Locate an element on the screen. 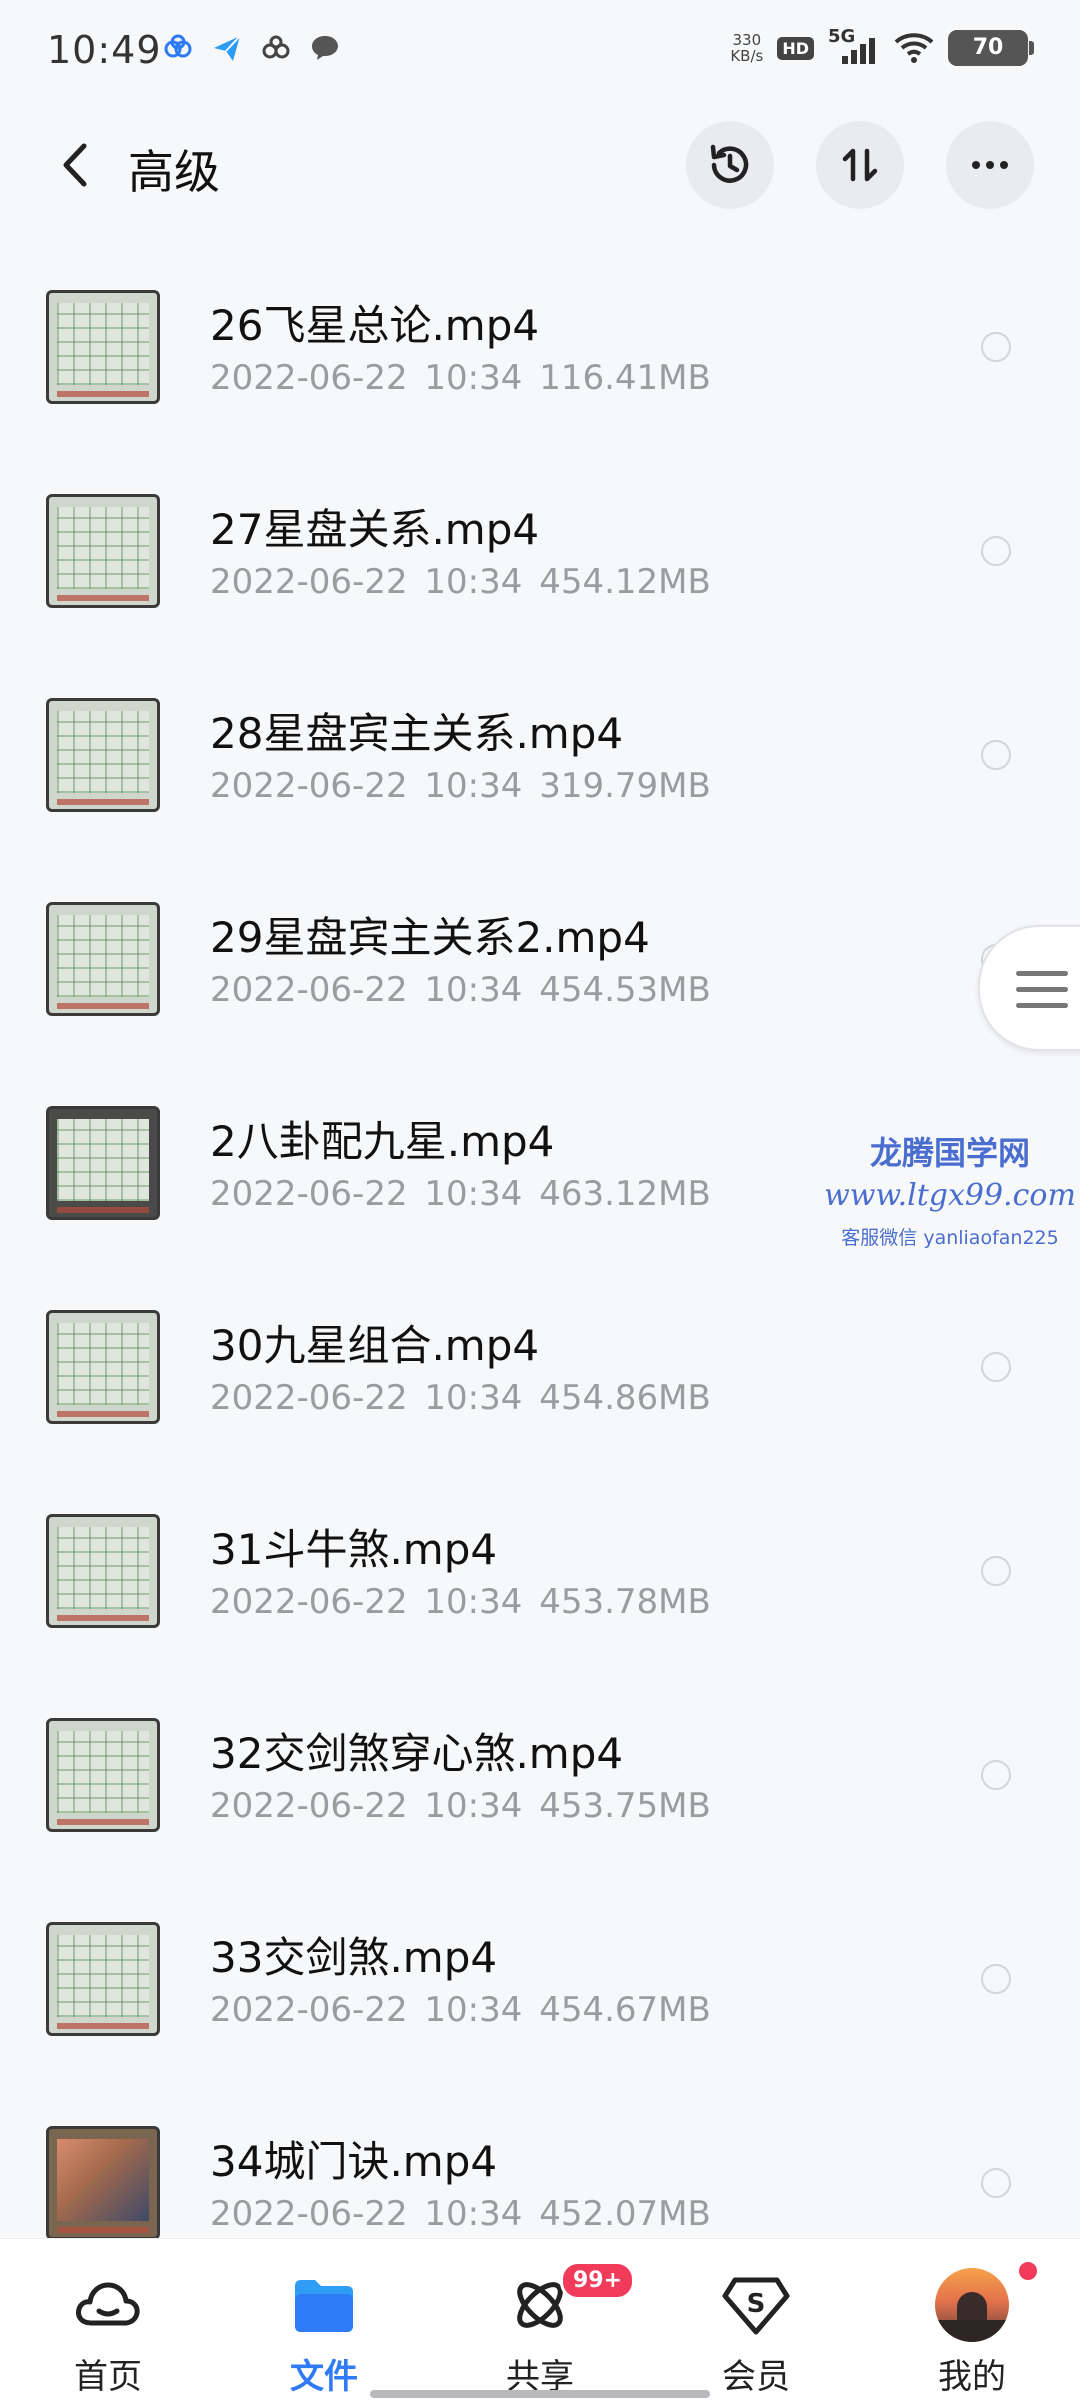 This screenshot has width=1080, height=2401. file-row: 30九星组合.mp4 2022-06-22 10:34 454.86MB is located at coordinates (540, 1342).